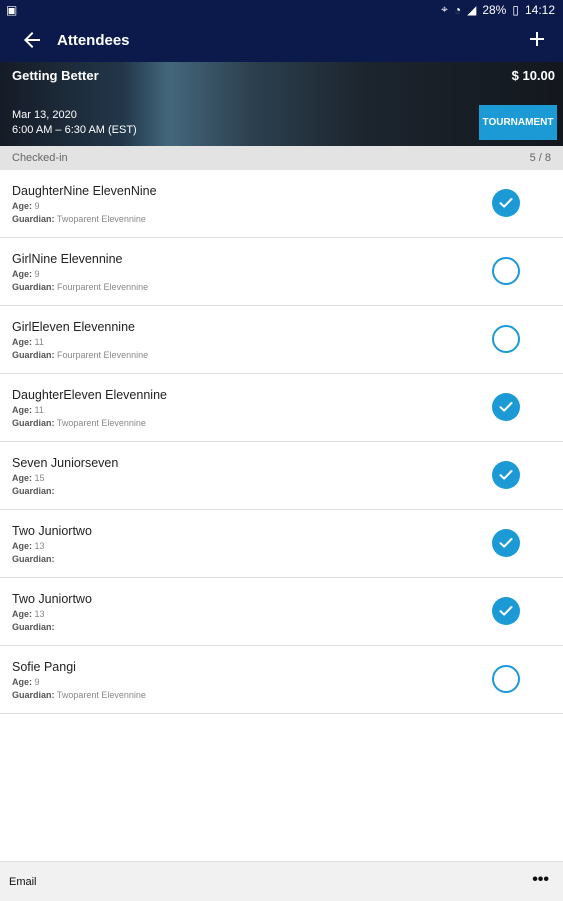  Describe the element at coordinates (44, 667) in the screenshot. I see `attendee-name: Sofie Pangi` at that location.